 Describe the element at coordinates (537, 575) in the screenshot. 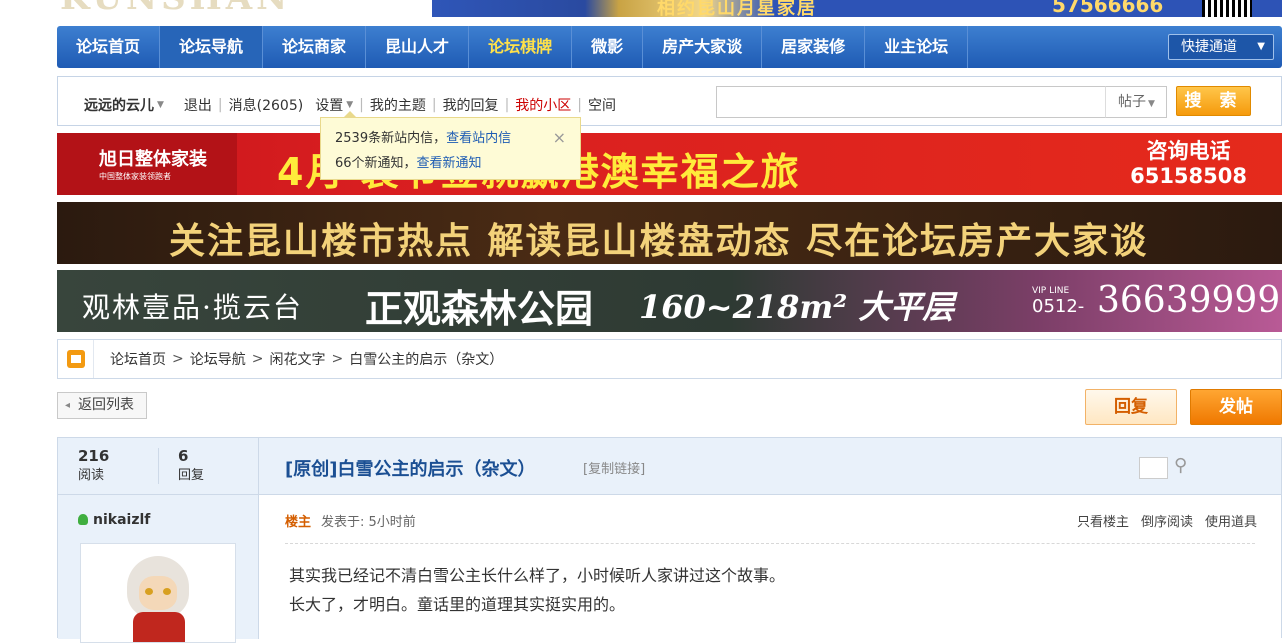

I see `post-line: 其实我已经记不清白雪公主长什么样了，小时候听人家讲过这个故事。` at that location.